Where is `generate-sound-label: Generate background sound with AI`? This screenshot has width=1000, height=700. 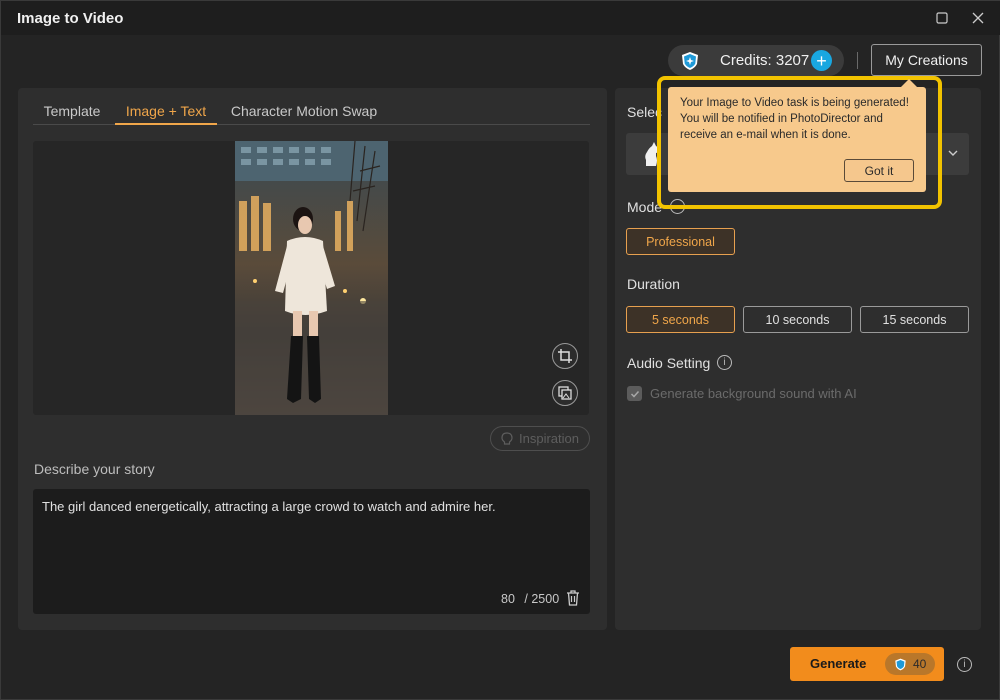
generate-sound-label: Generate background sound with AI is located at coordinates (753, 393).